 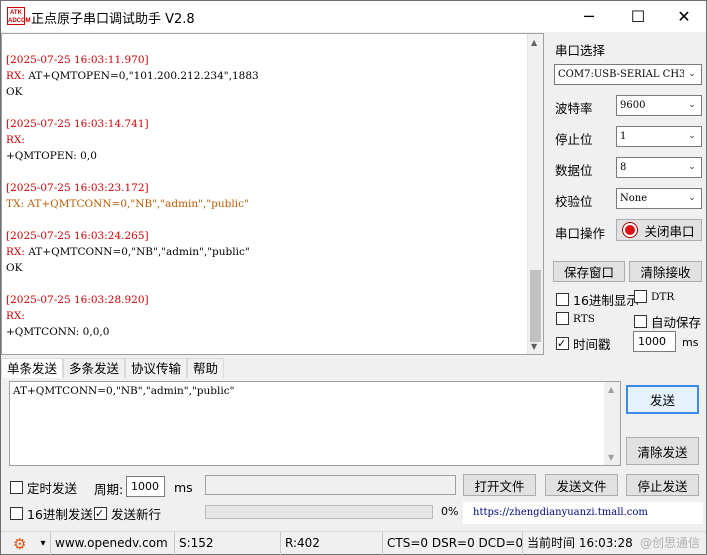 I want to click on file-path-input, so click(x=330, y=485).